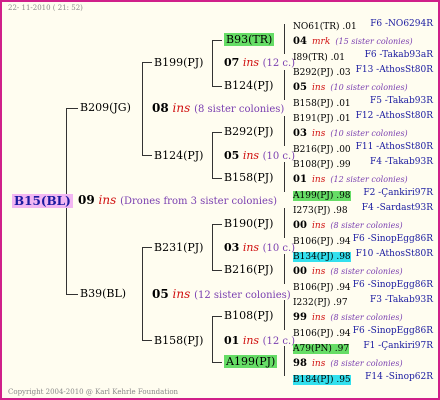 Image resolution: width=440 pixels, height=400 pixels. What do you see at coordinates (322, 72) in the screenshot?
I see `gen5-id: B292(PJ) .03` at bounding box center [322, 72].